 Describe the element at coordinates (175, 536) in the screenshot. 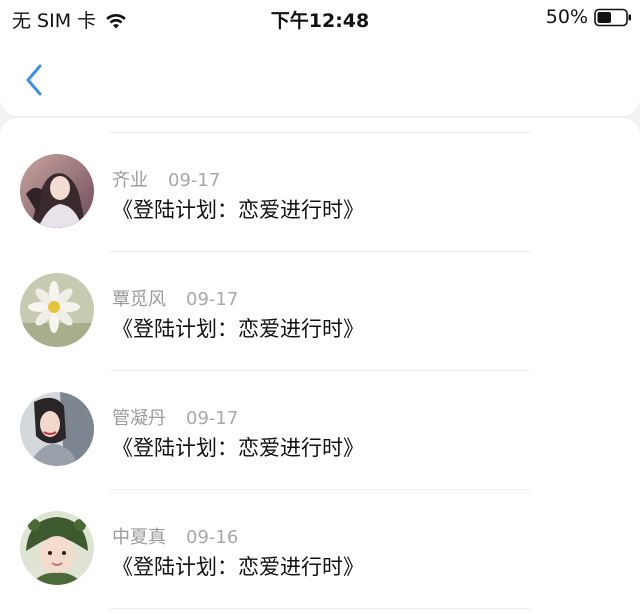

I see `comment-meta: 中夏真 09-16` at that location.